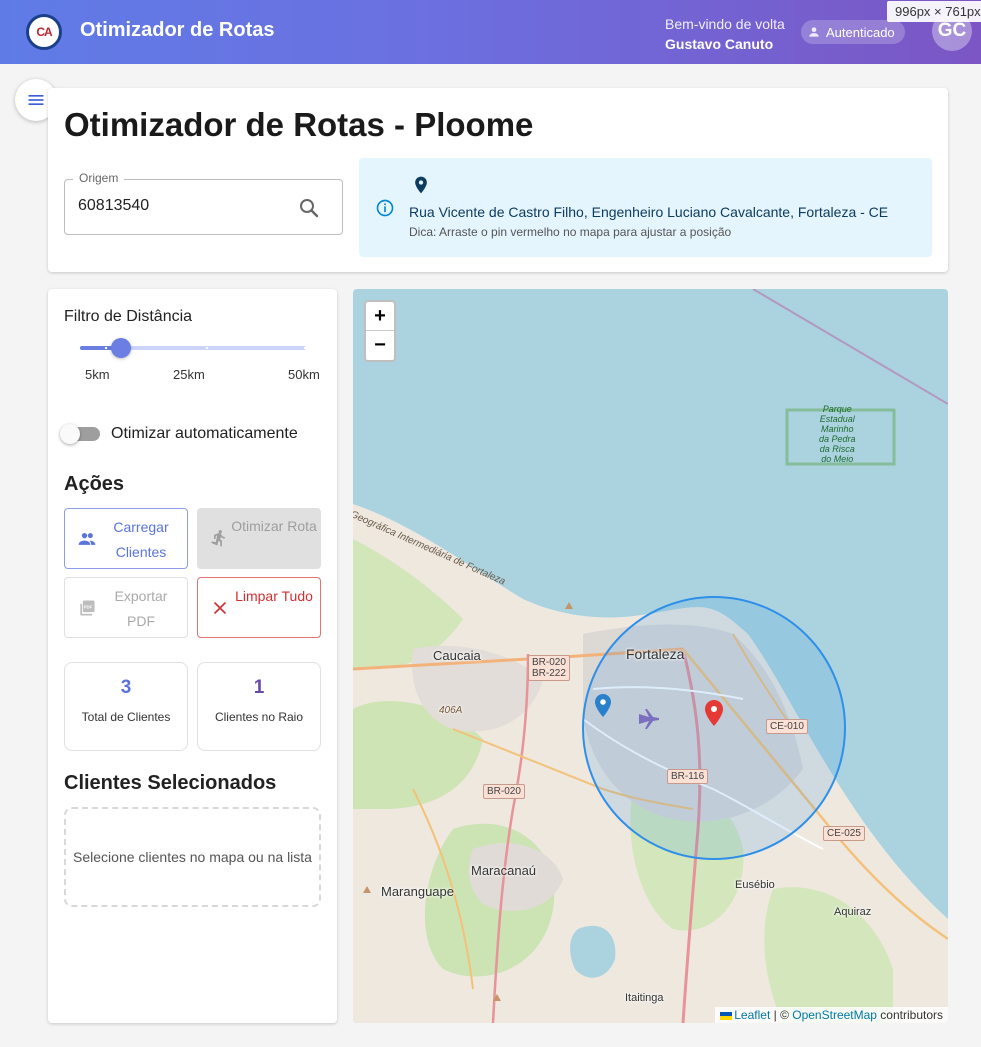 This screenshot has width=981, height=1047. Describe the element at coordinates (299, 124) in the screenshot. I see `page-title: Otimizador de Rotas - Ploome` at that location.